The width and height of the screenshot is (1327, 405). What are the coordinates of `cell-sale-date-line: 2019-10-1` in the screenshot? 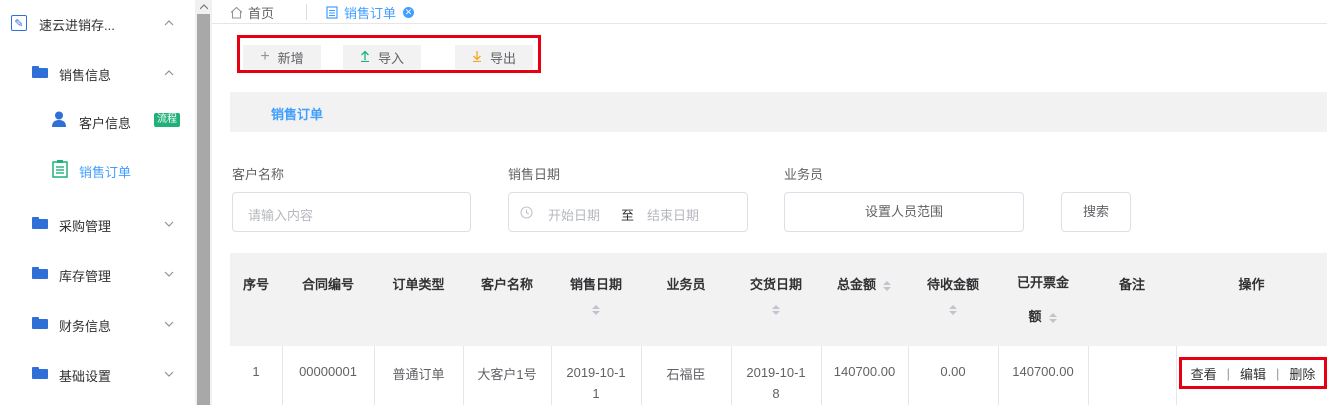 It's located at (596, 372).